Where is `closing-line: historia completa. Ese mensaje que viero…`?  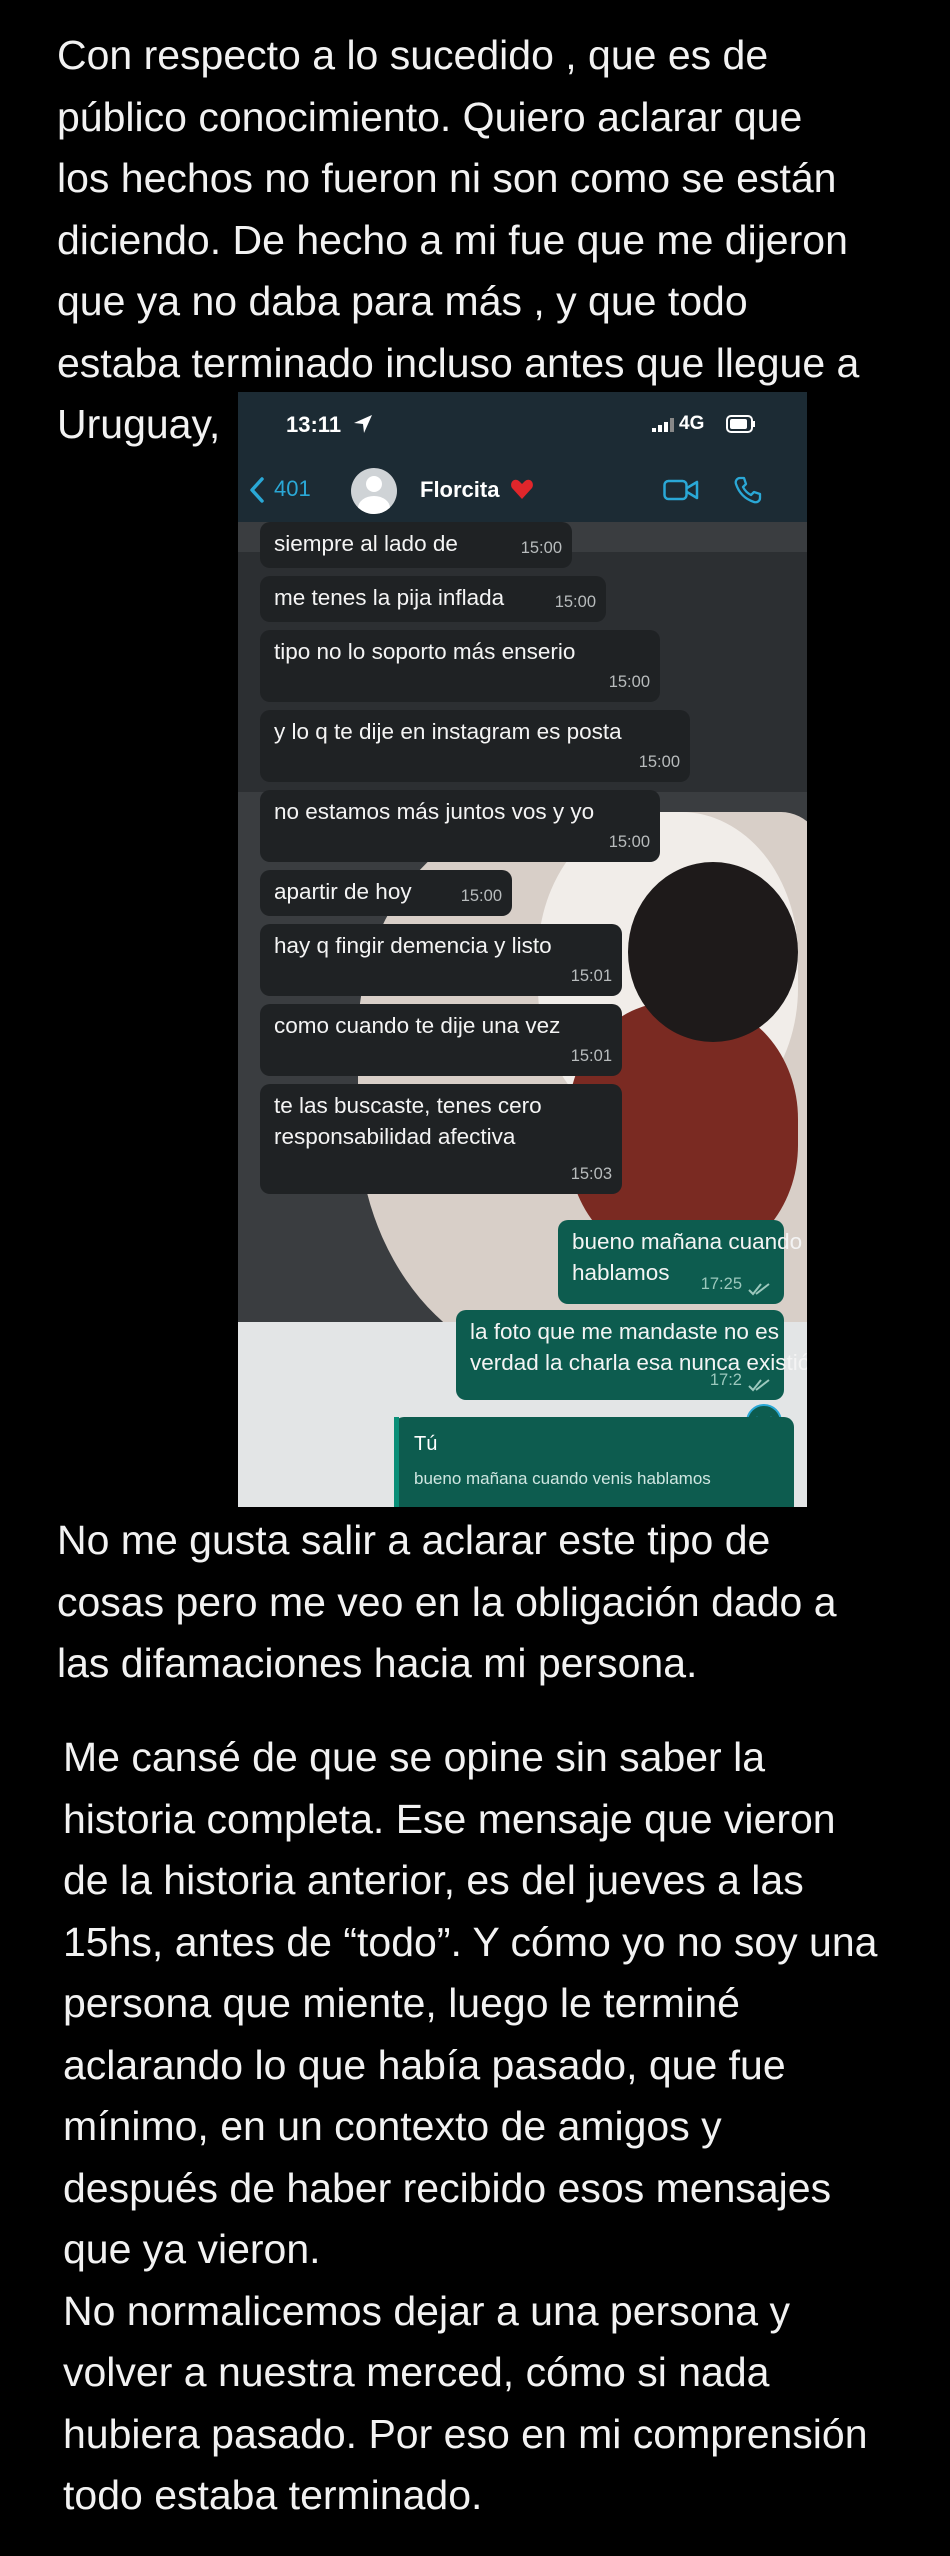 closing-line: historia completa. Ese mensaje que viero… is located at coordinates (449, 1818).